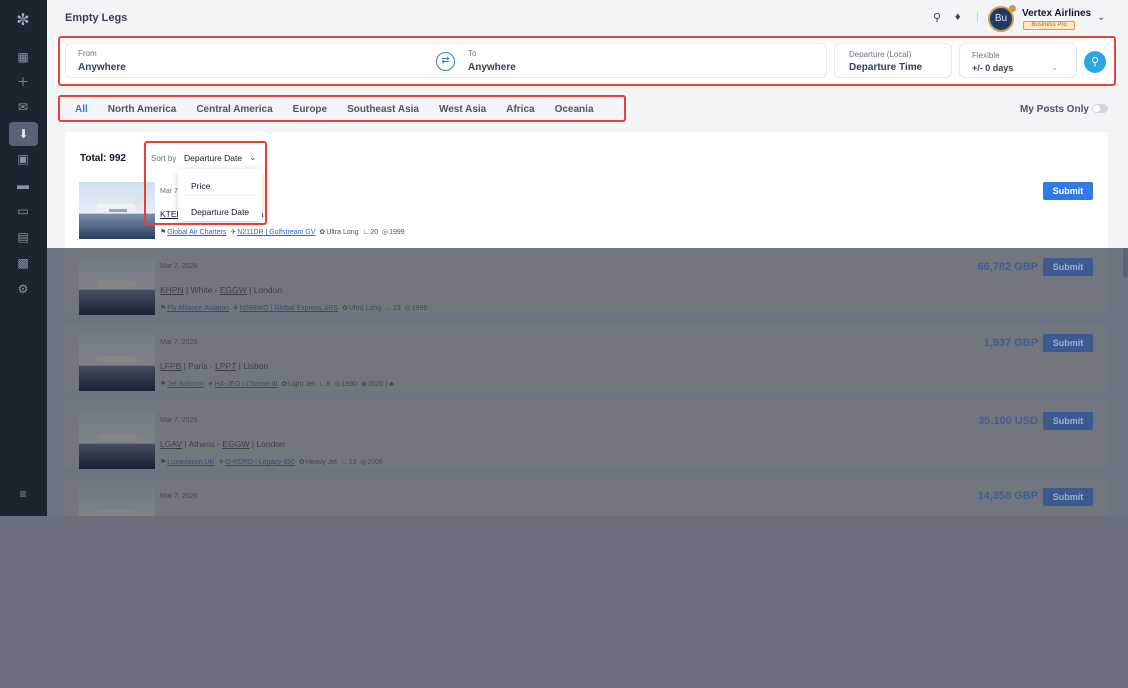 The width and height of the screenshot is (1128, 688). Describe the element at coordinates (23, 211) in the screenshot. I see `briefcase-icon: ▭` at that location.